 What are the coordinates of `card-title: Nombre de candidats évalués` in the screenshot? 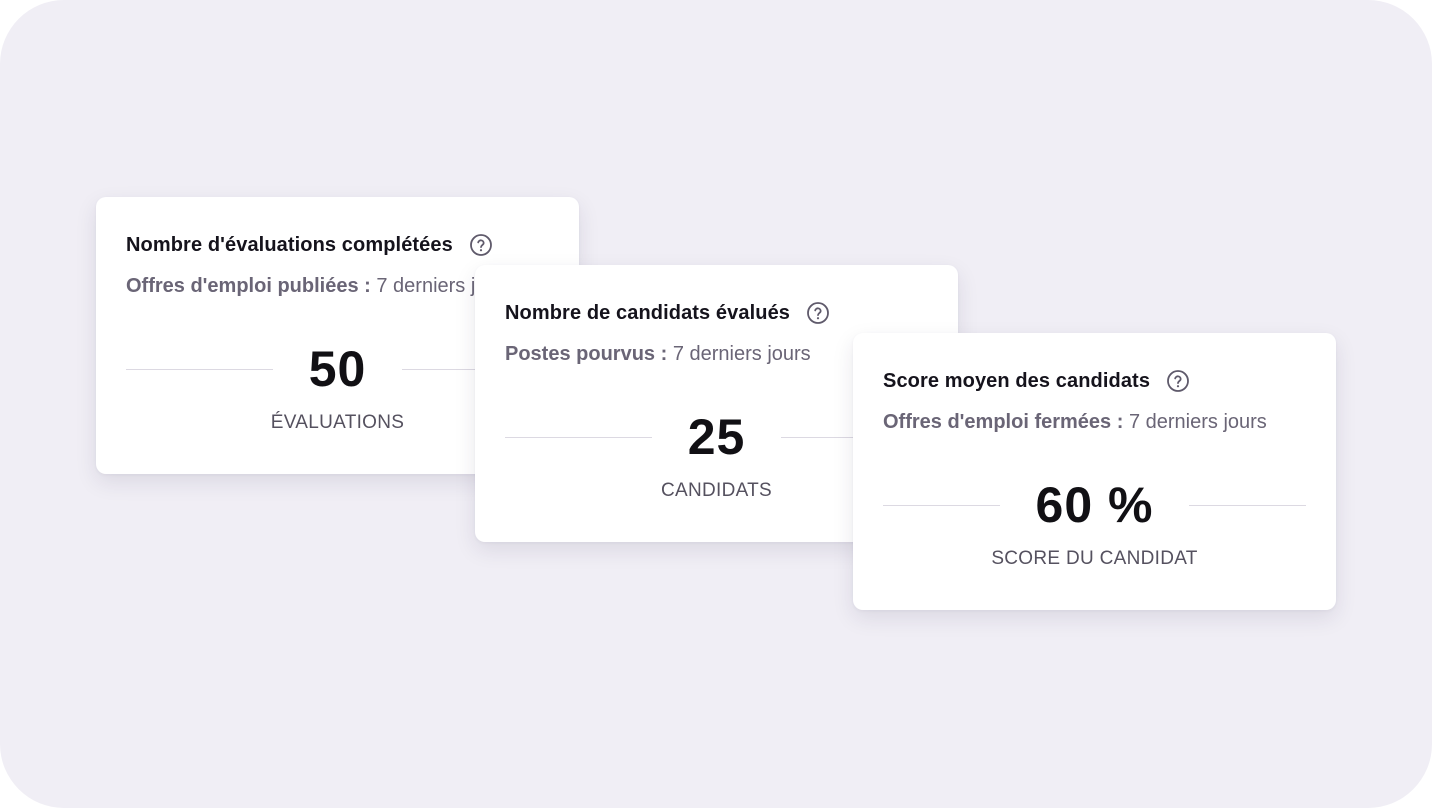 It's located at (648, 312).